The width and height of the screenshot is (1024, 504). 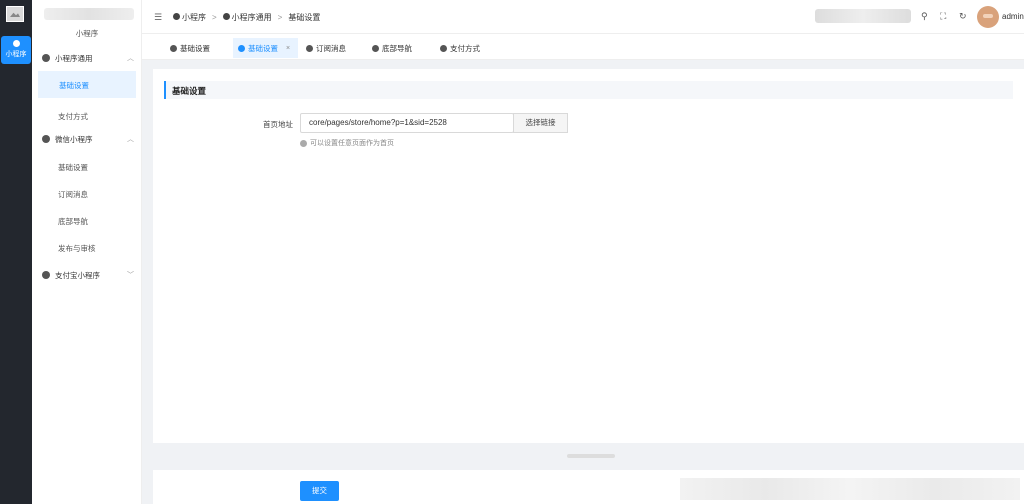 I want to click on tab-basic-settings: 基础设置, so click(x=190, y=48).